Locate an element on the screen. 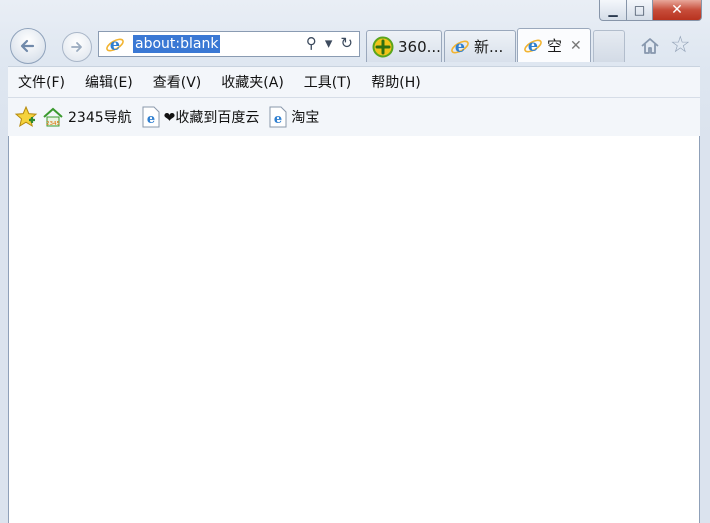 The image size is (710, 523). search-icon: ⚲ is located at coordinates (311, 43).